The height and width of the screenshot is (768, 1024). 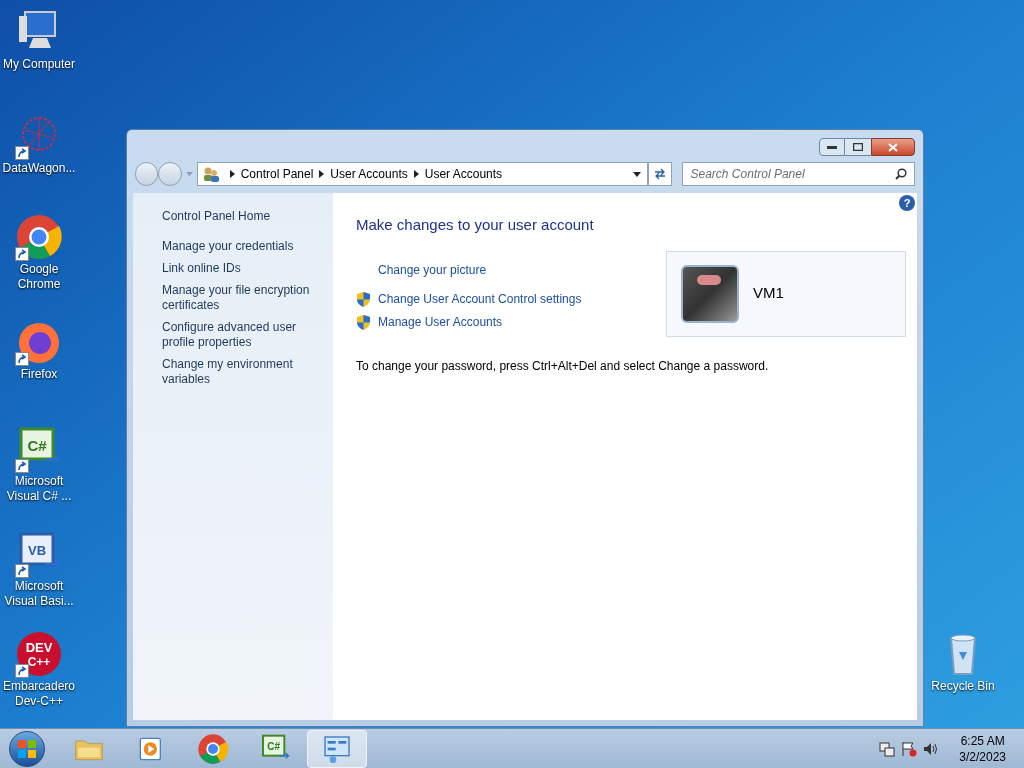 What do you see at coordinates (563, 366) in the screenshot?
I see `password-note: To change your password, press Ctrl+Alt+Del and select Change a password.` at bounding box center [563, 366].